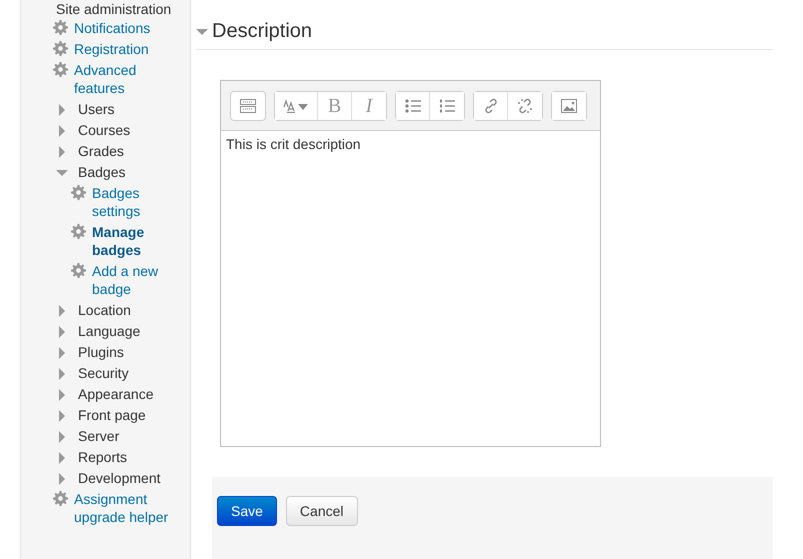  I want to click on nav-category: Badges, so click(102, 171).